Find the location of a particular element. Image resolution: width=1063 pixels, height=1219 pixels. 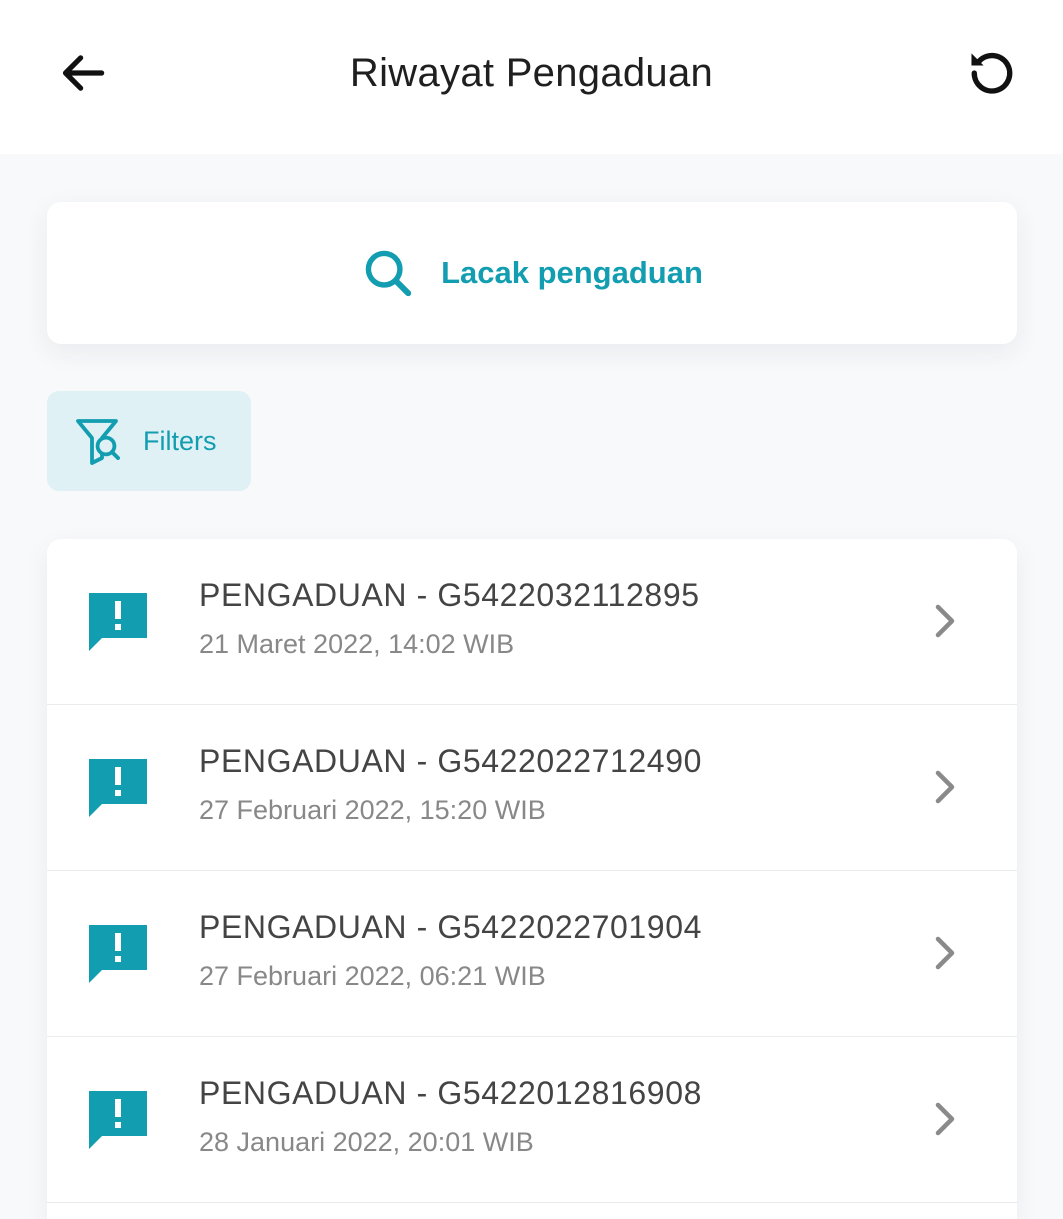

filter-search-icon is located at coordinates (97, 441).